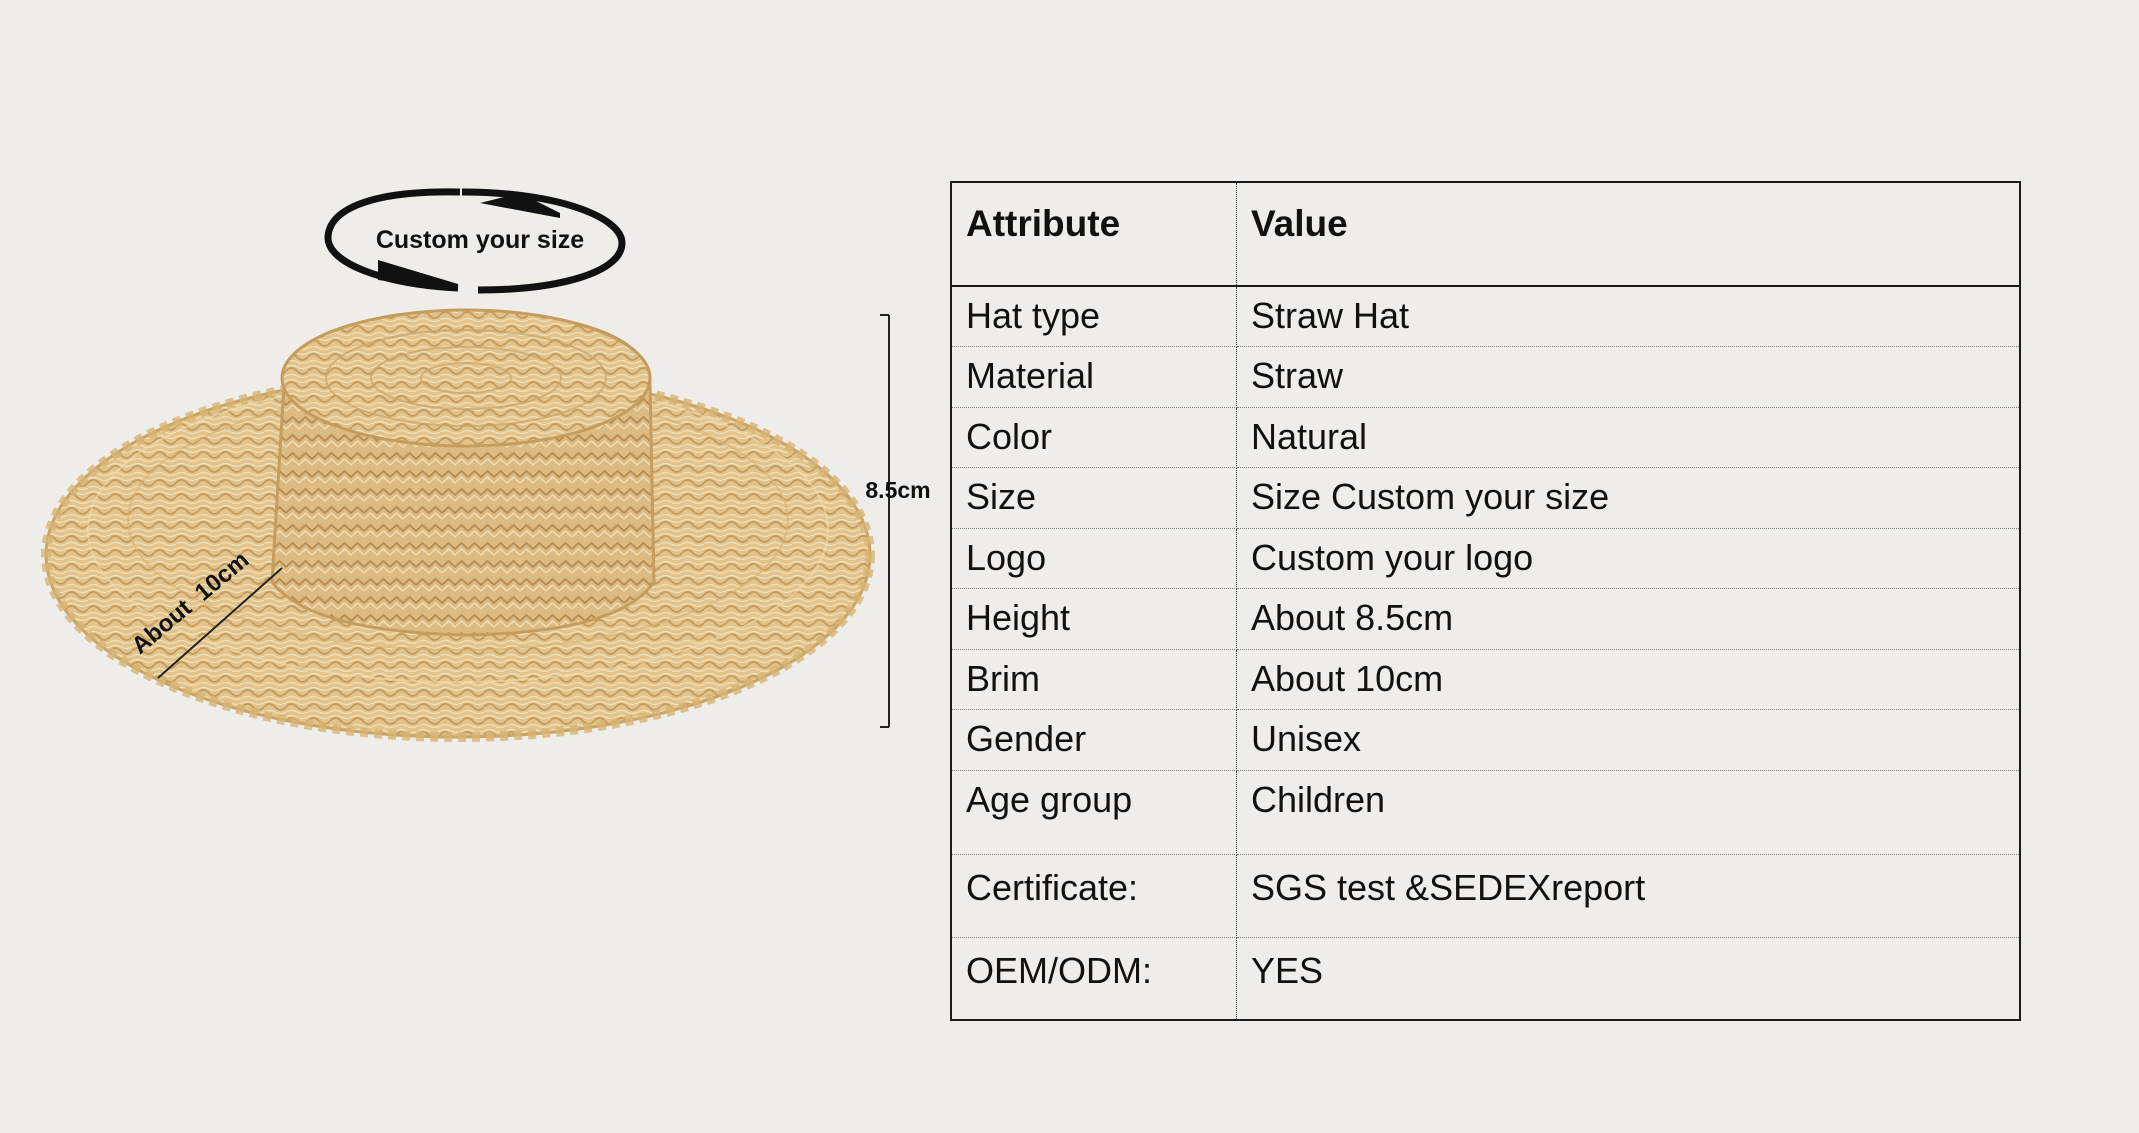 The width and height of the screenshot is (2139, 1133). What do you see at coordinates (1094, 896) in the screenshot?
I see `attribute-cell: Certificate:` at bounding box center [1094, 896].